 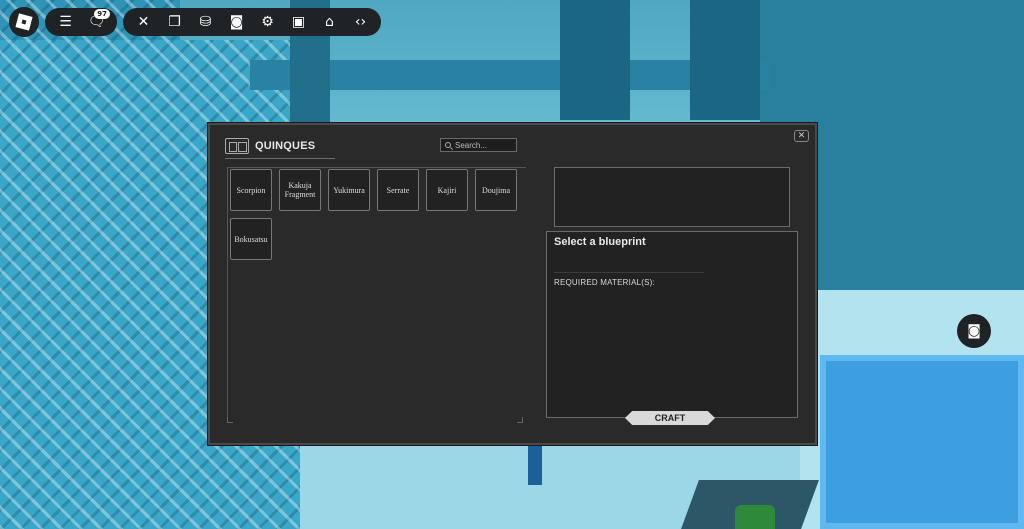 What do you see at coordinates (755, 517) in the screenshot?
I see `shrub` at bounding box center [755, 517].